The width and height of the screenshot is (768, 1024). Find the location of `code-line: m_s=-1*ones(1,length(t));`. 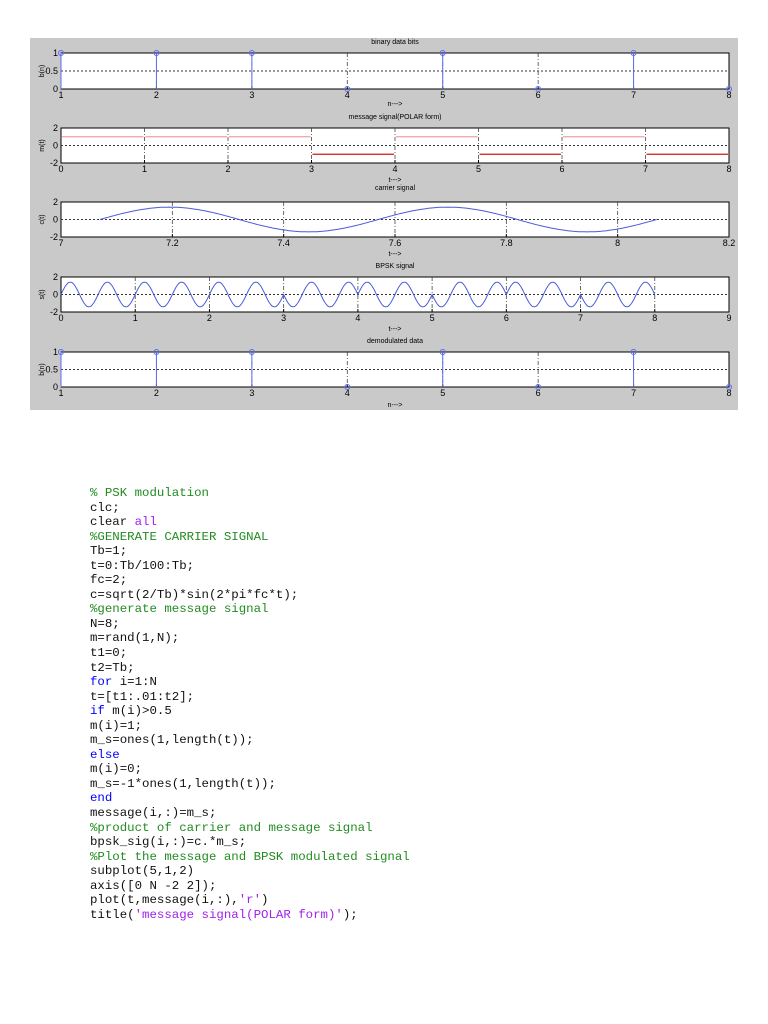

code-line: m_s=-1*ones(1,length(t)); is located at coordinates (250, 784).